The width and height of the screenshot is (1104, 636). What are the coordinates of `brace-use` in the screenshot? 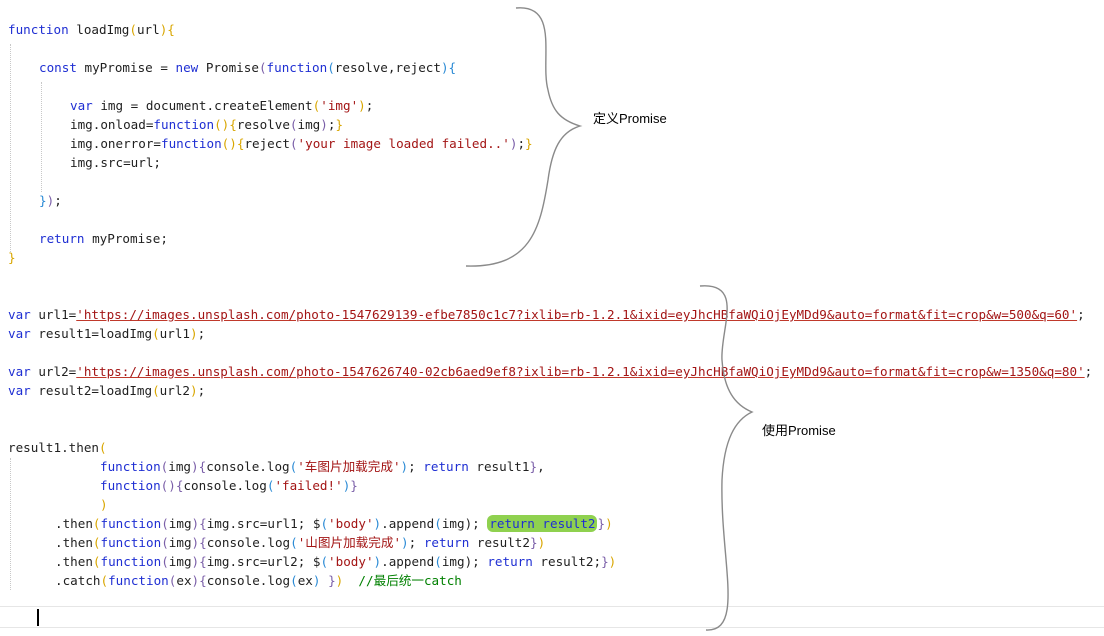 It's located at (726, 458).